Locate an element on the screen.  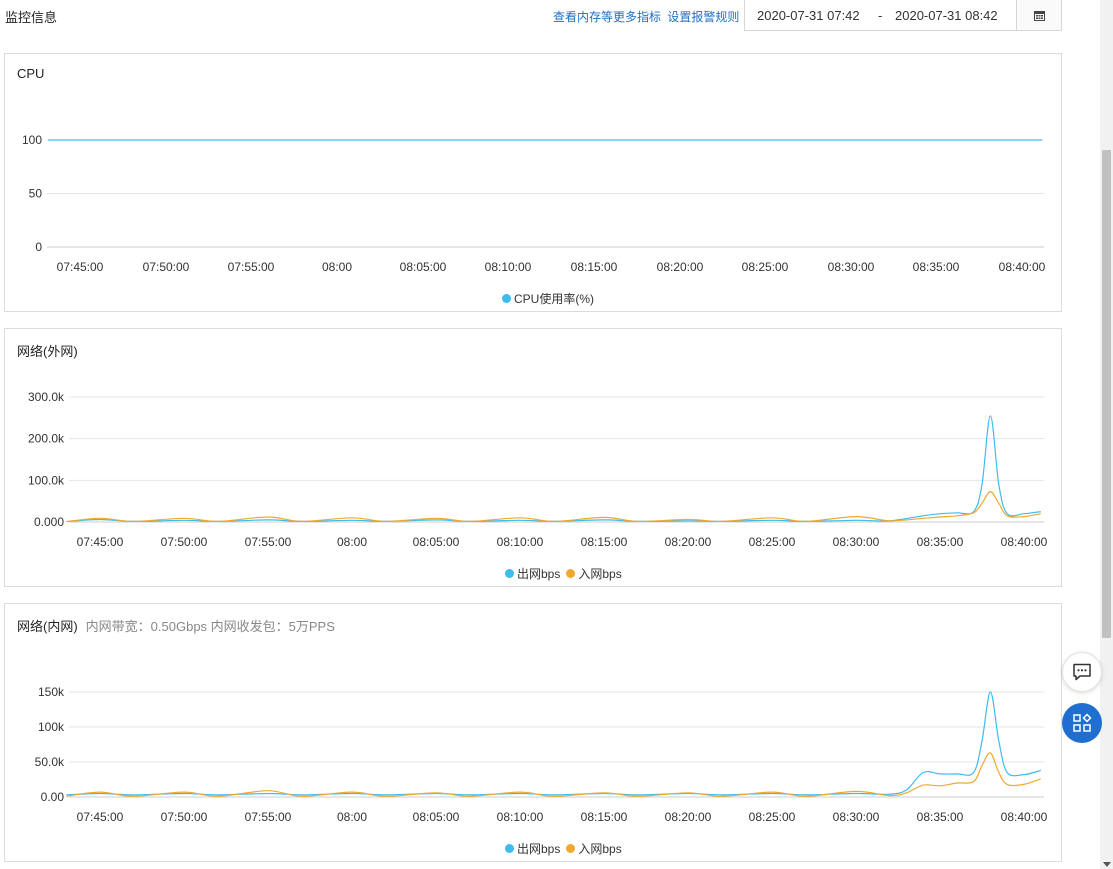
wan-chart-legend: 出网bps 入网bps is located at coordinates (566, 573).